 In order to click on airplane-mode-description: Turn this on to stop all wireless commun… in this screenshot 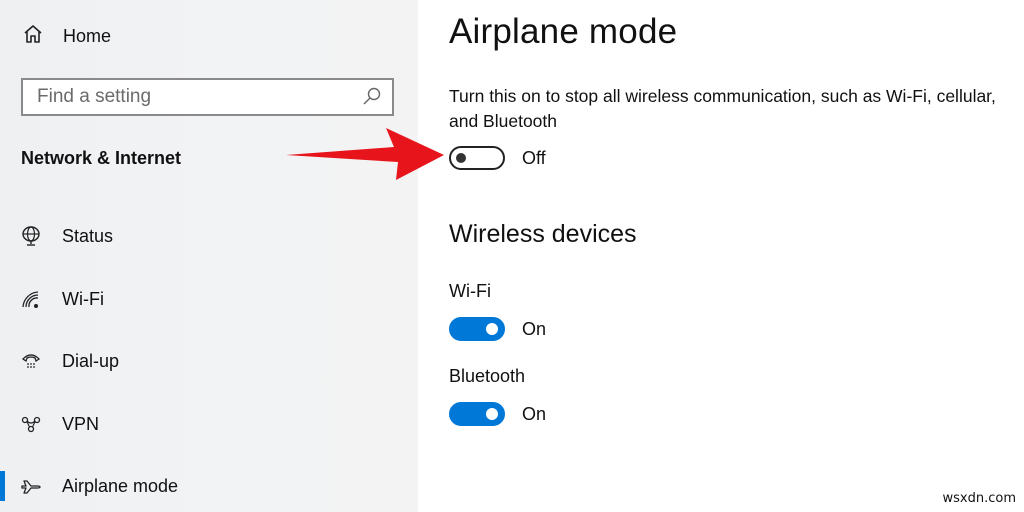, I will do `click(722, 108)`.